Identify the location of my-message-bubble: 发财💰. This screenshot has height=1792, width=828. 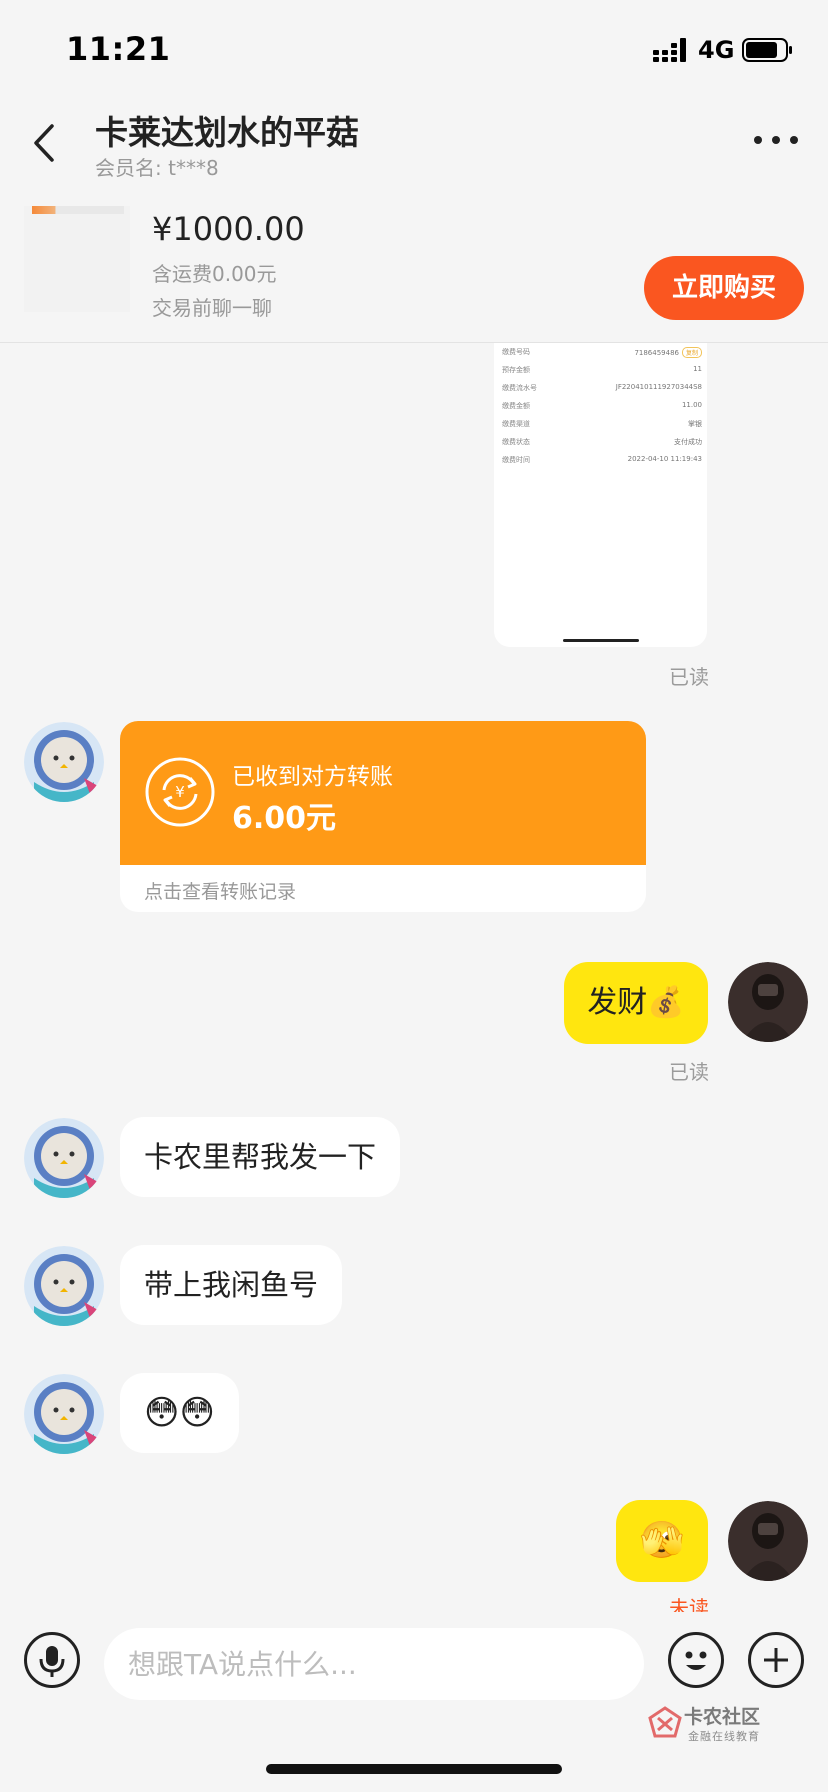
(636, 1003).